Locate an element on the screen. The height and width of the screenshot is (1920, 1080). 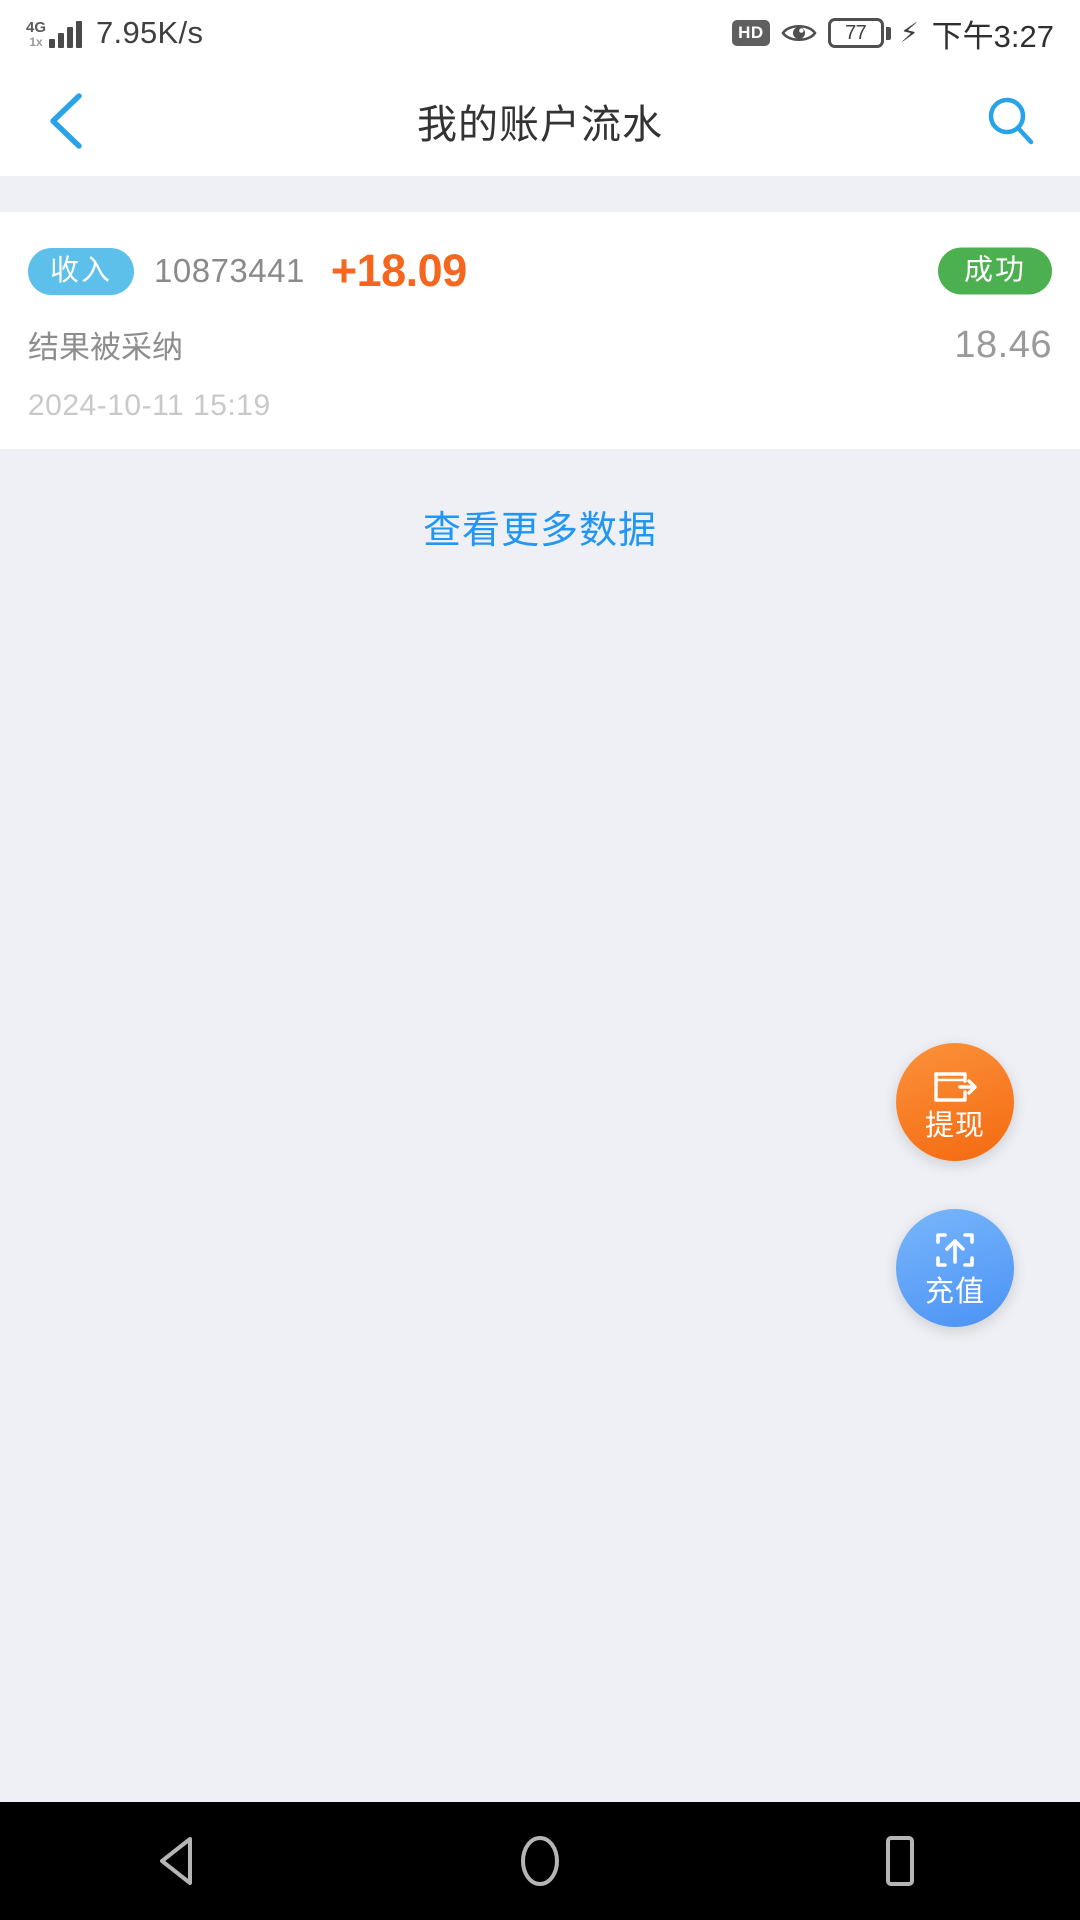
charging-bolt-icon: ⚡ is located at coordinates (909, 32).